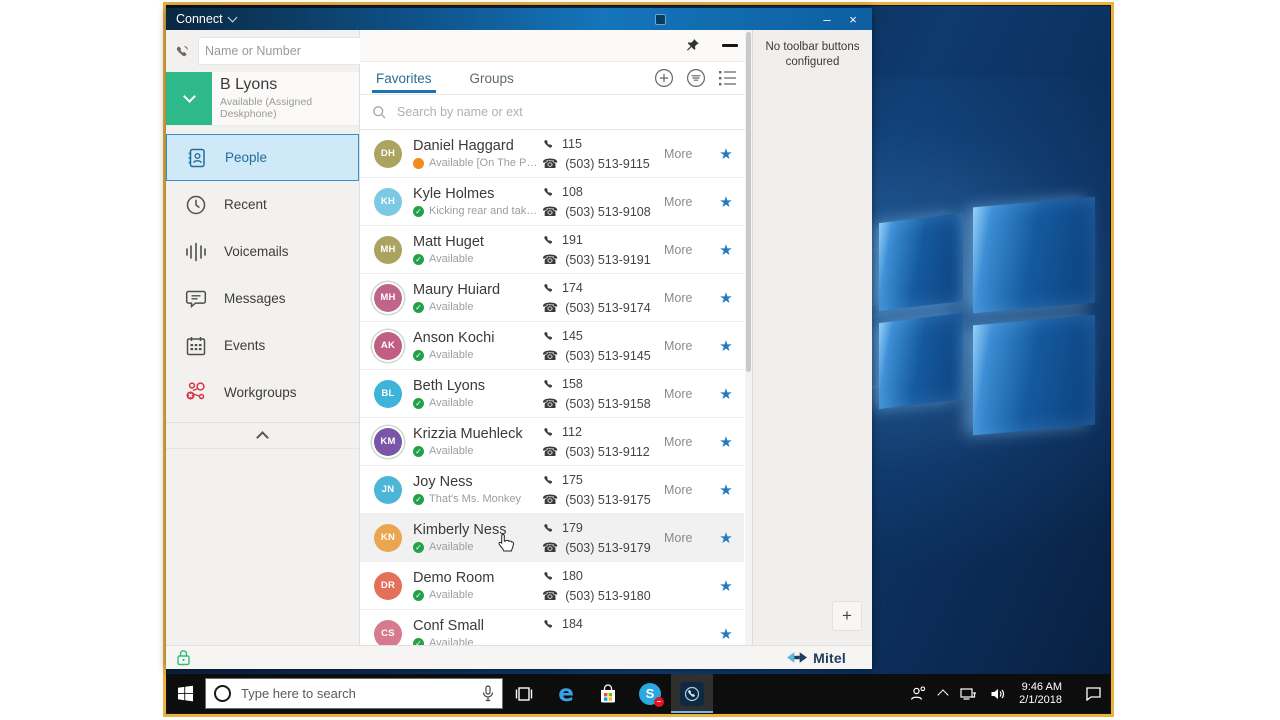 The image size is (1280, 720). I want to click on taskbar-search, so click(354, 693).